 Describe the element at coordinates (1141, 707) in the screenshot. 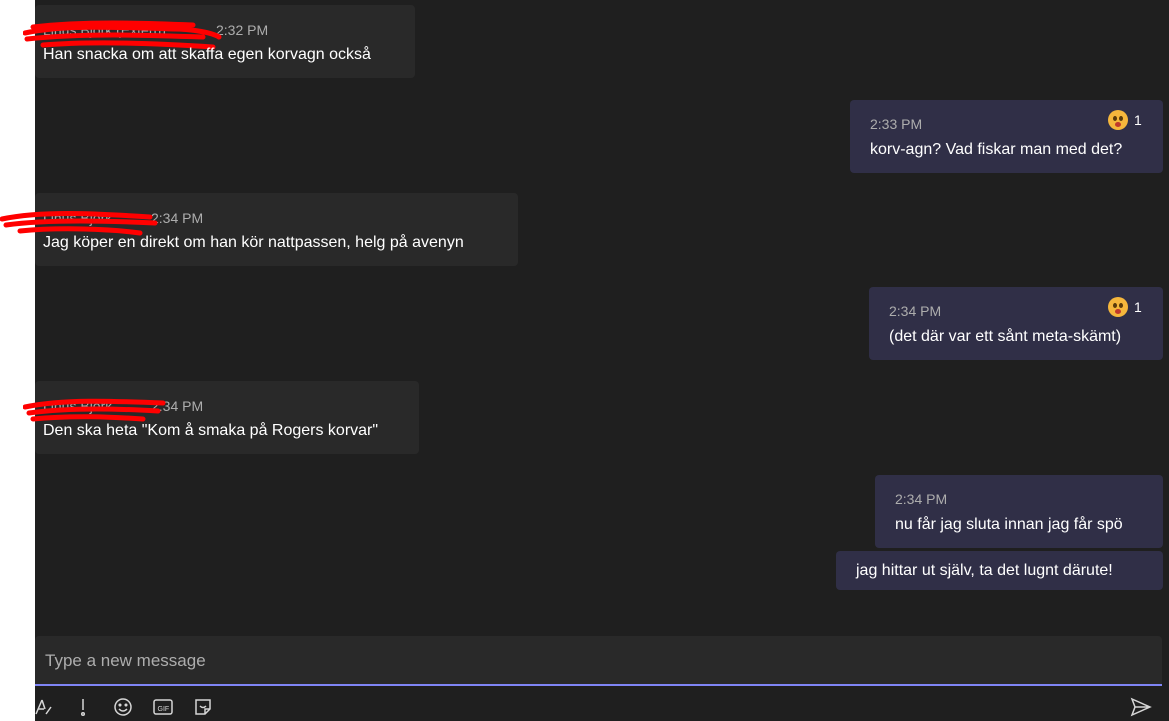

I see `send-icon` at that location.